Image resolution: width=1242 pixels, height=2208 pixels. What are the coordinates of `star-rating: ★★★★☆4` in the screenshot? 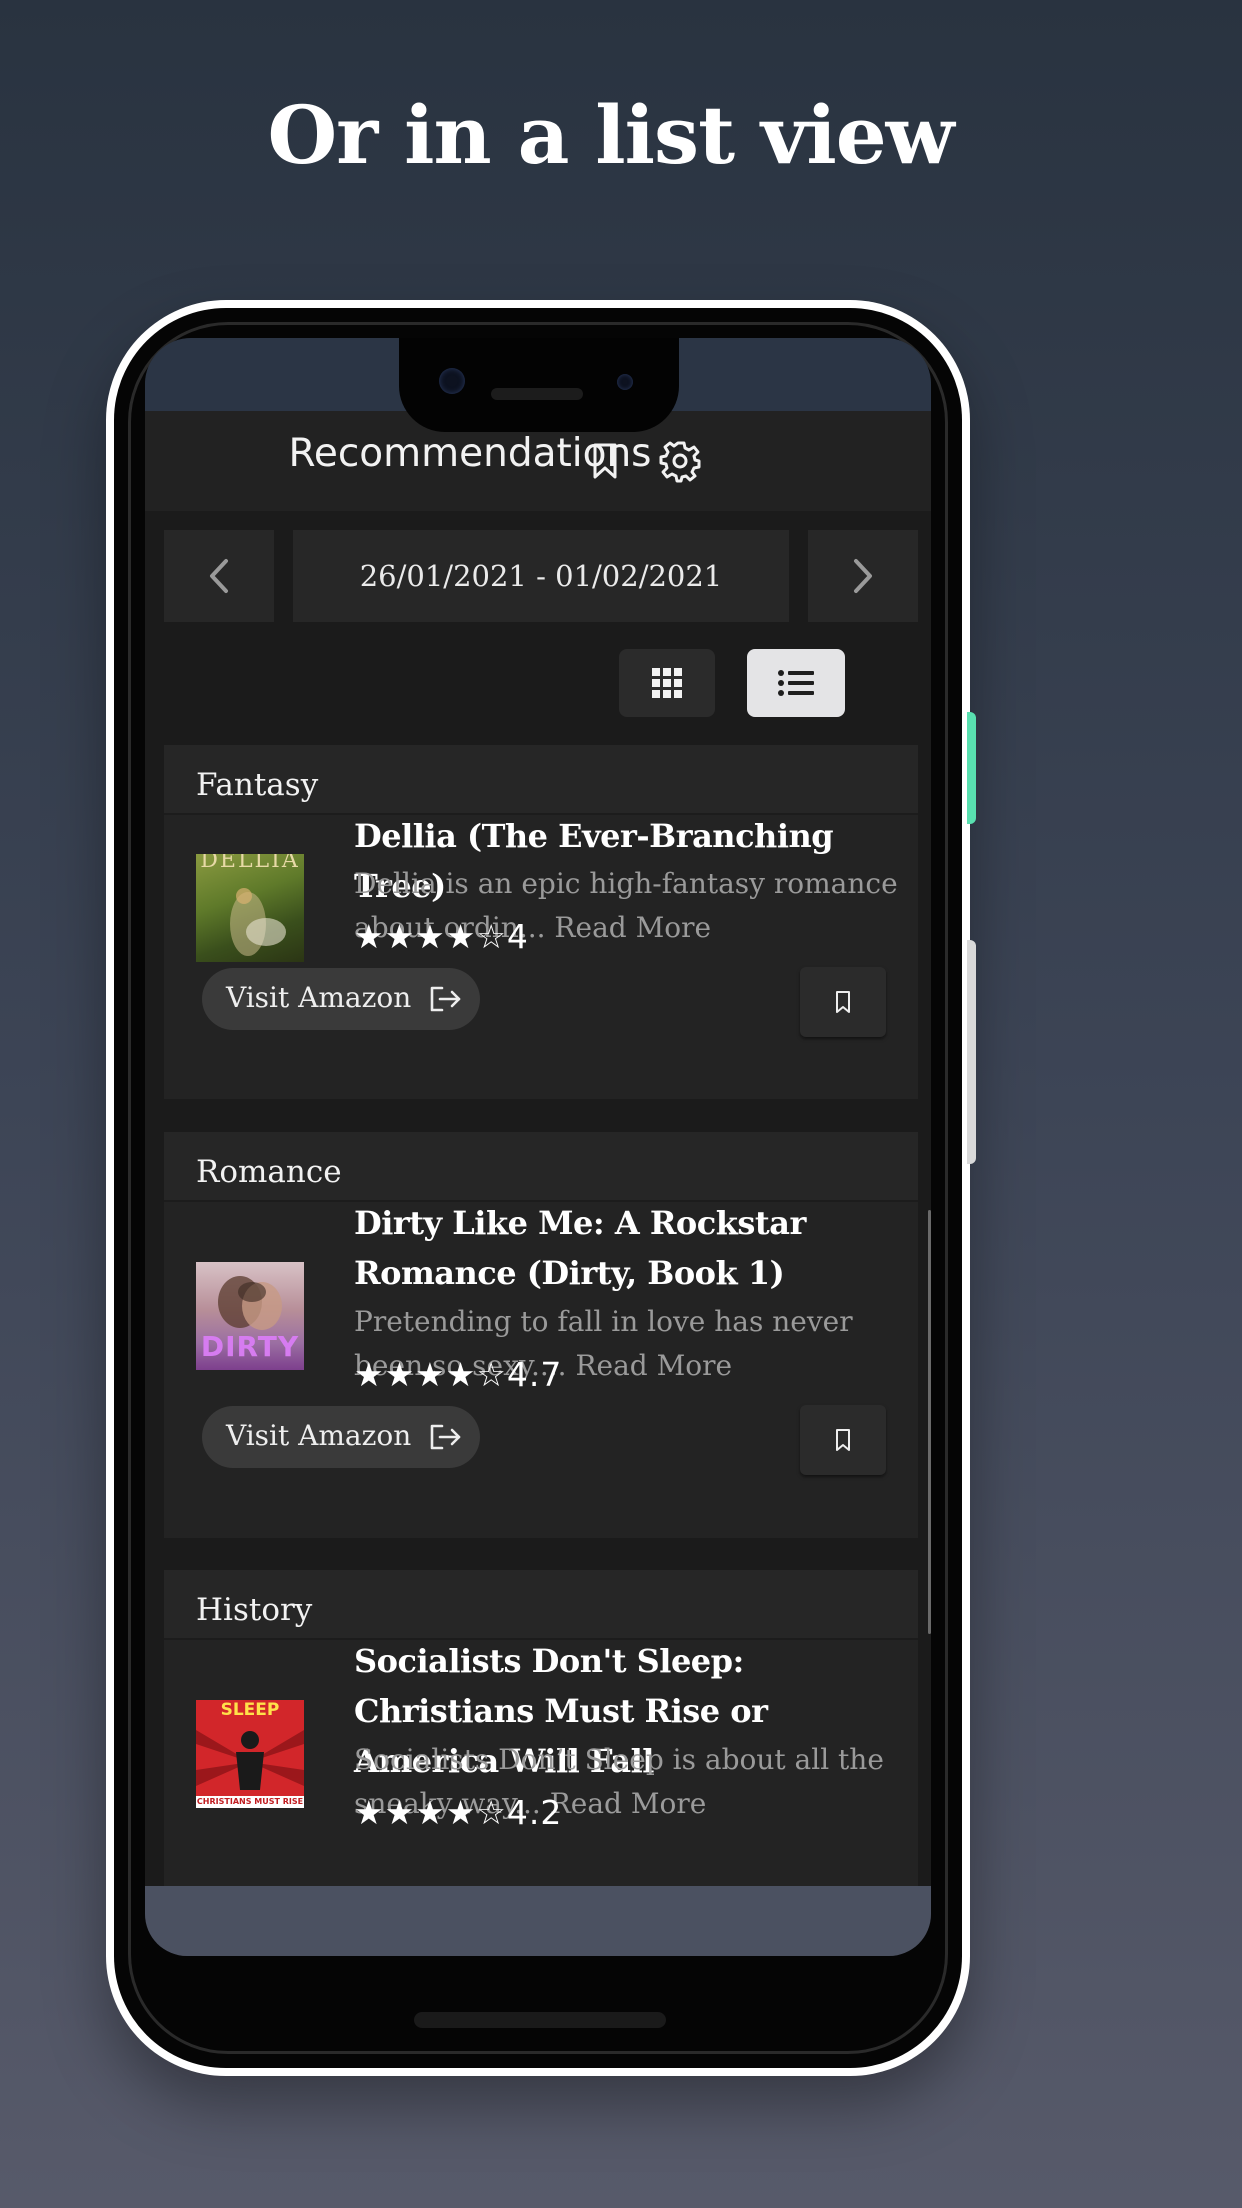 It's located at (441, 936).